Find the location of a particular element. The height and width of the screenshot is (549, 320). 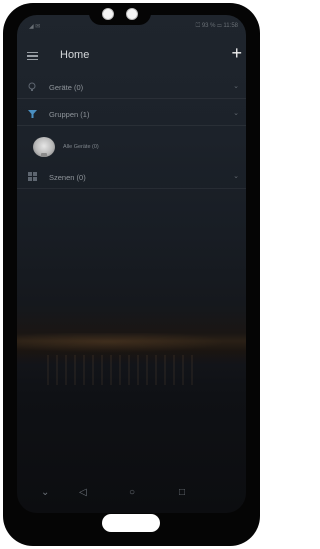

section-scenes: Szenen (0) ⌄ is located at coordinates (131, 178).